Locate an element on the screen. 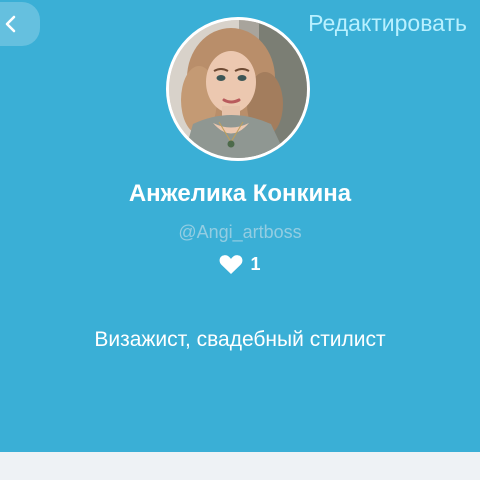 Image resolution: width=480 pixels, height=480 pixels. profile-name: Анжелика Конкина is located at coordinates (240, 193).